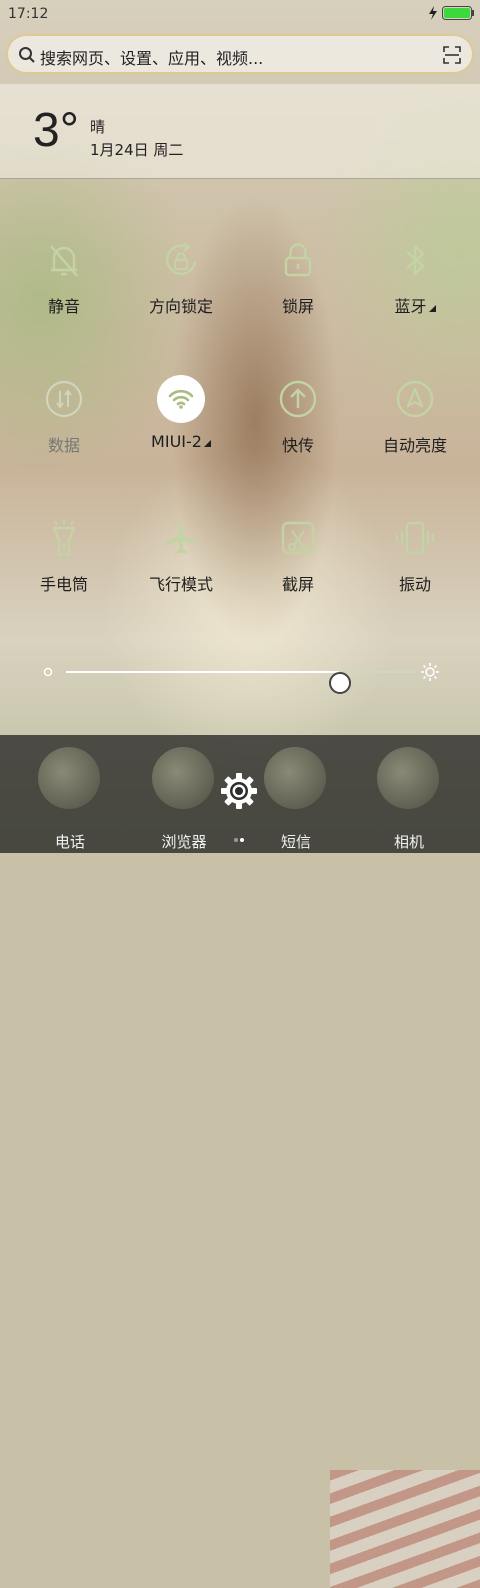 The width and height of the screenshot is (480, 1588). I want to click on mobile-data-icon, so click(64, 399).